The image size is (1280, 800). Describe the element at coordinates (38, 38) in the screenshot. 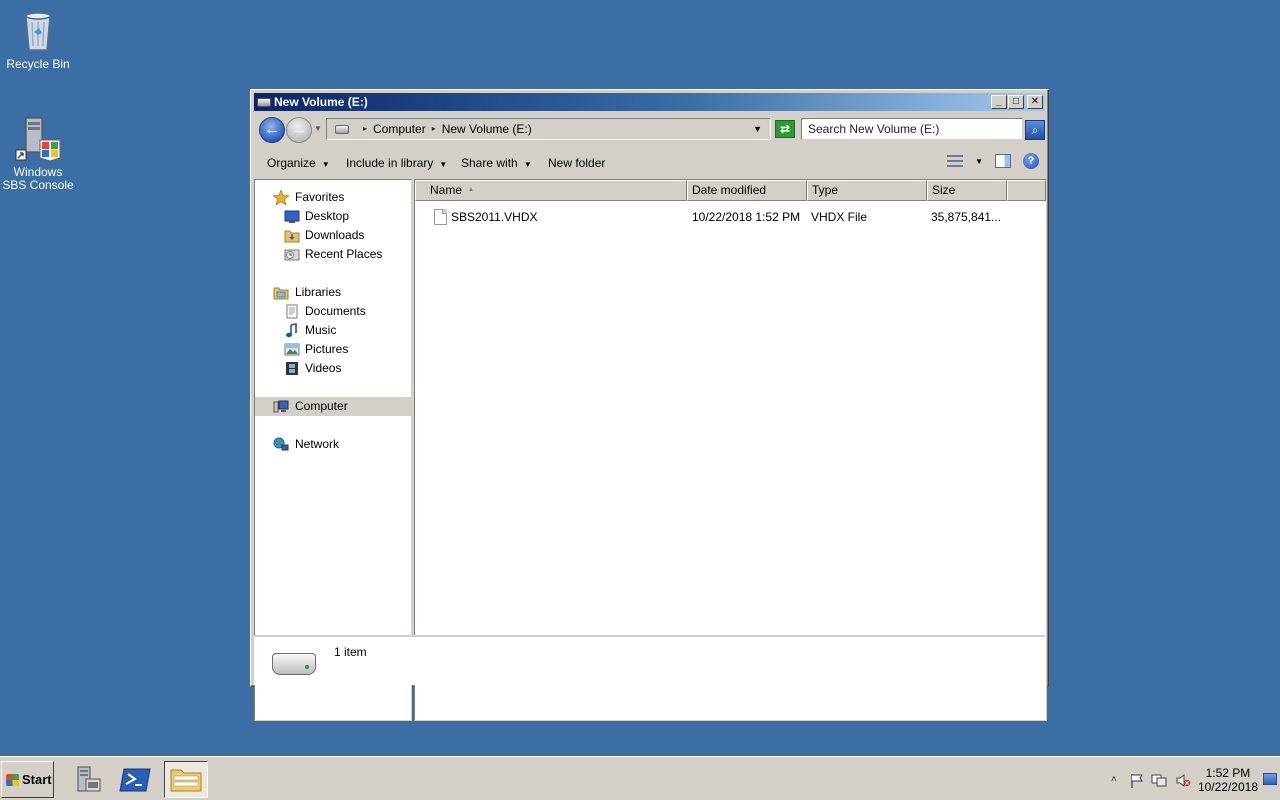

I see `desktop-icon-recycle-bin: Recycle Bin` at that location.